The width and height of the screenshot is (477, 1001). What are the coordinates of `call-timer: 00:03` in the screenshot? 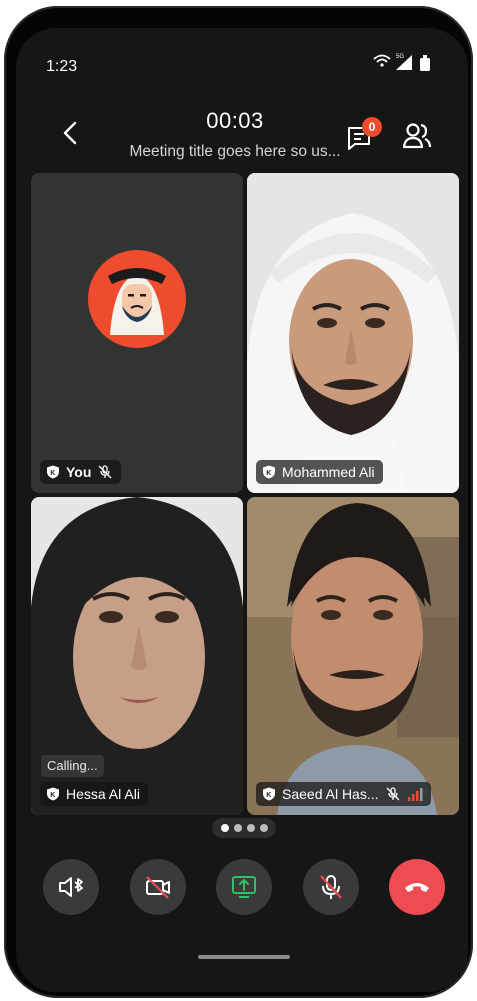 It's located at (235, 120).